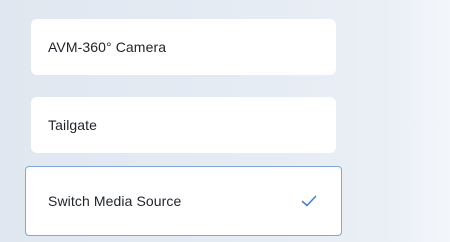 This screenshot has height=242, width=450. What do you see at coordinates (309, 201) in the screenshot?
I see `check-icon` at bounding box center [309, 201].